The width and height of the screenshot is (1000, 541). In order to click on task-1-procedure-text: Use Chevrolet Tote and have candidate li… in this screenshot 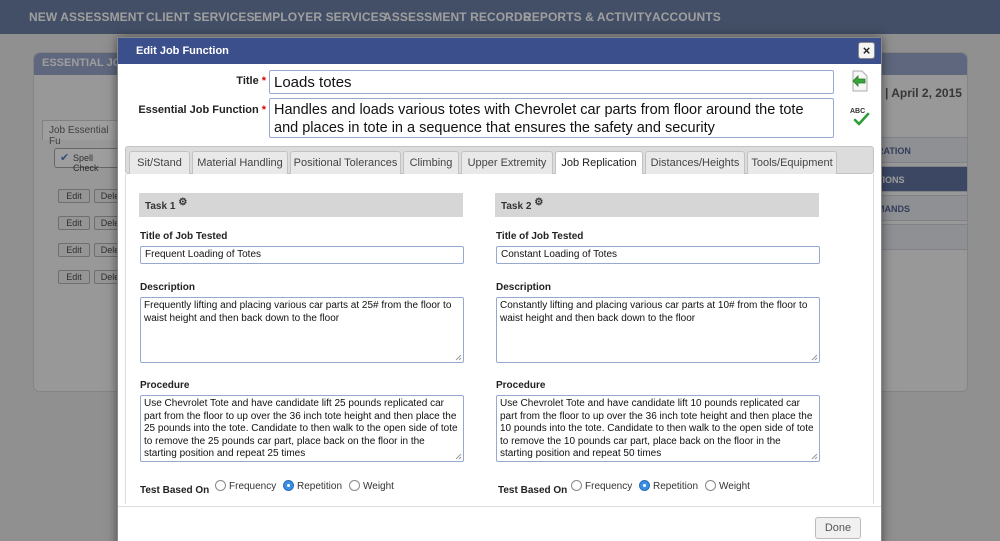, I will do `click(301, 428)`.